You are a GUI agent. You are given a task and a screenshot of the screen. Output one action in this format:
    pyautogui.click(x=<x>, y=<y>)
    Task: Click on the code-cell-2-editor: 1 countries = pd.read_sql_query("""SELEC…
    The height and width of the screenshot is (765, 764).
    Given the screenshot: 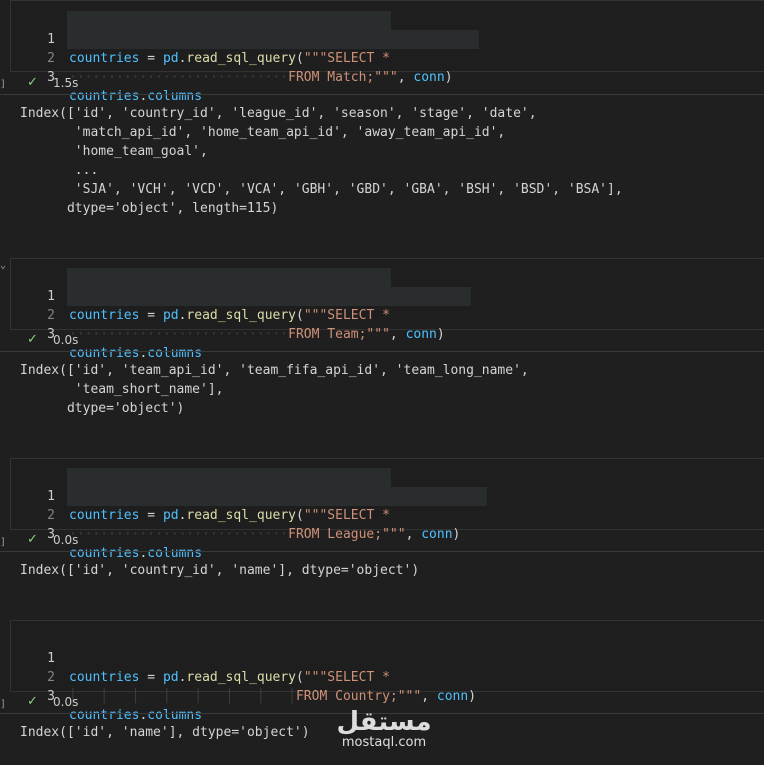 What is the action you would take?
    pyautogui.click(x=387, y=309)
    